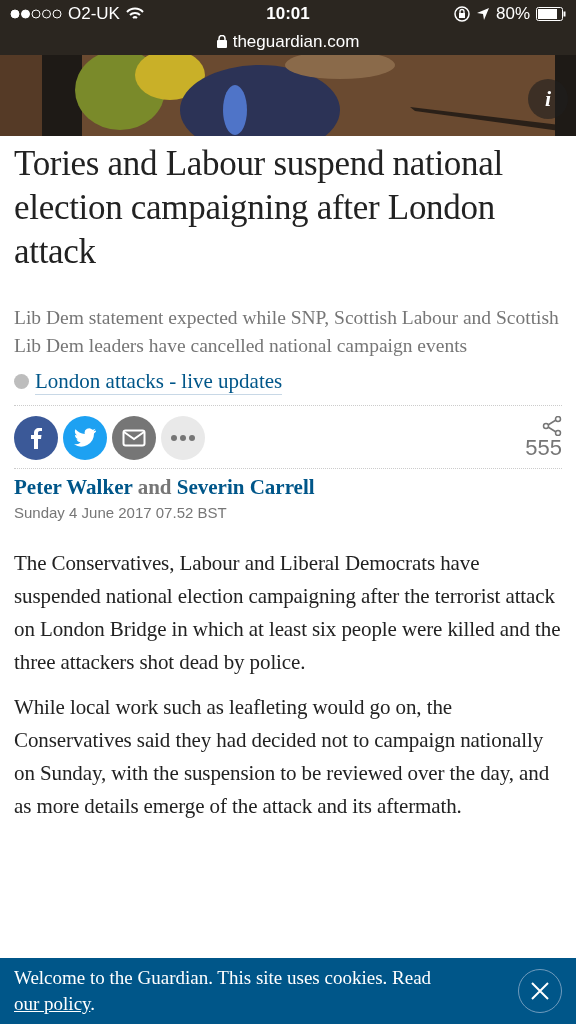 The width and height of the screenshot is (576, 1024). I want to click on dateline: Sunday 4 June 2017 07.52 BST, so click(121, 512).